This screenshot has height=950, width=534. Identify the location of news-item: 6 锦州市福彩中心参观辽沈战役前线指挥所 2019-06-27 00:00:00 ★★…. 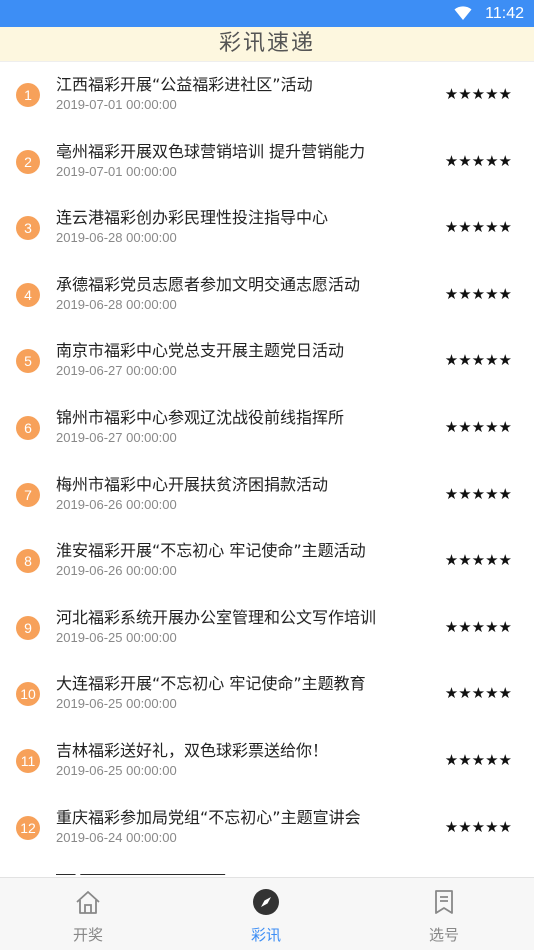
(267, 428).